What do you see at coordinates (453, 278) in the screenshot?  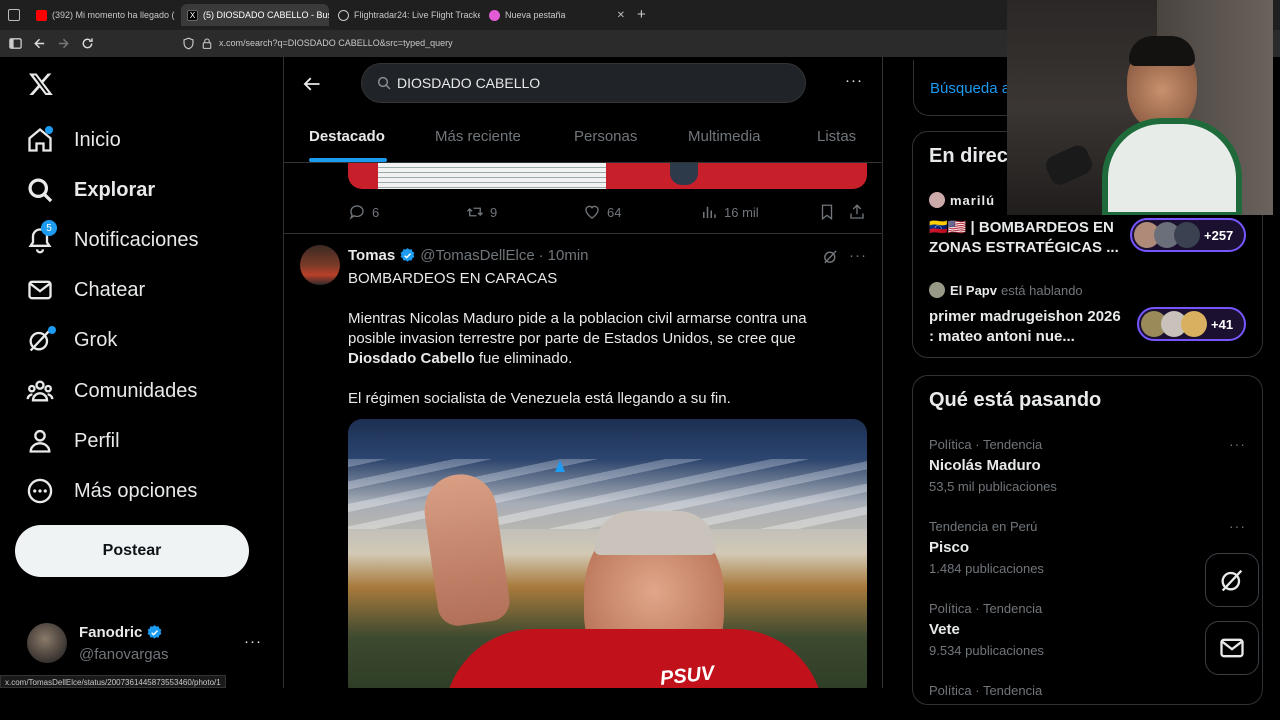 I see `post-text-line1: BOMBARDEOS EN CARACAS` at bounding box center [453, 278].